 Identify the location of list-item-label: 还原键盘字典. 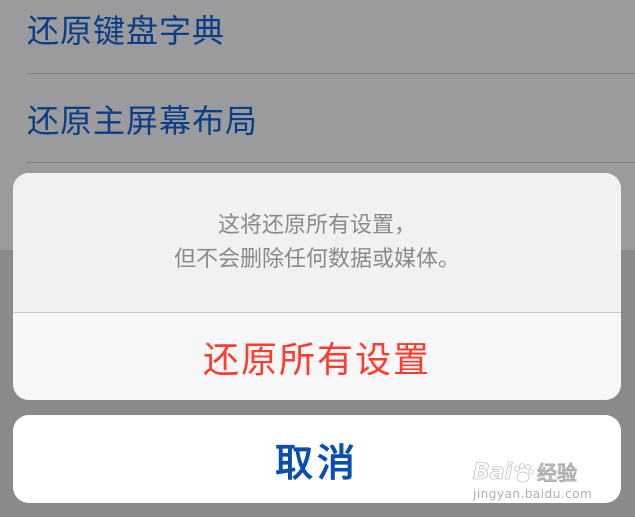
(126, 31).